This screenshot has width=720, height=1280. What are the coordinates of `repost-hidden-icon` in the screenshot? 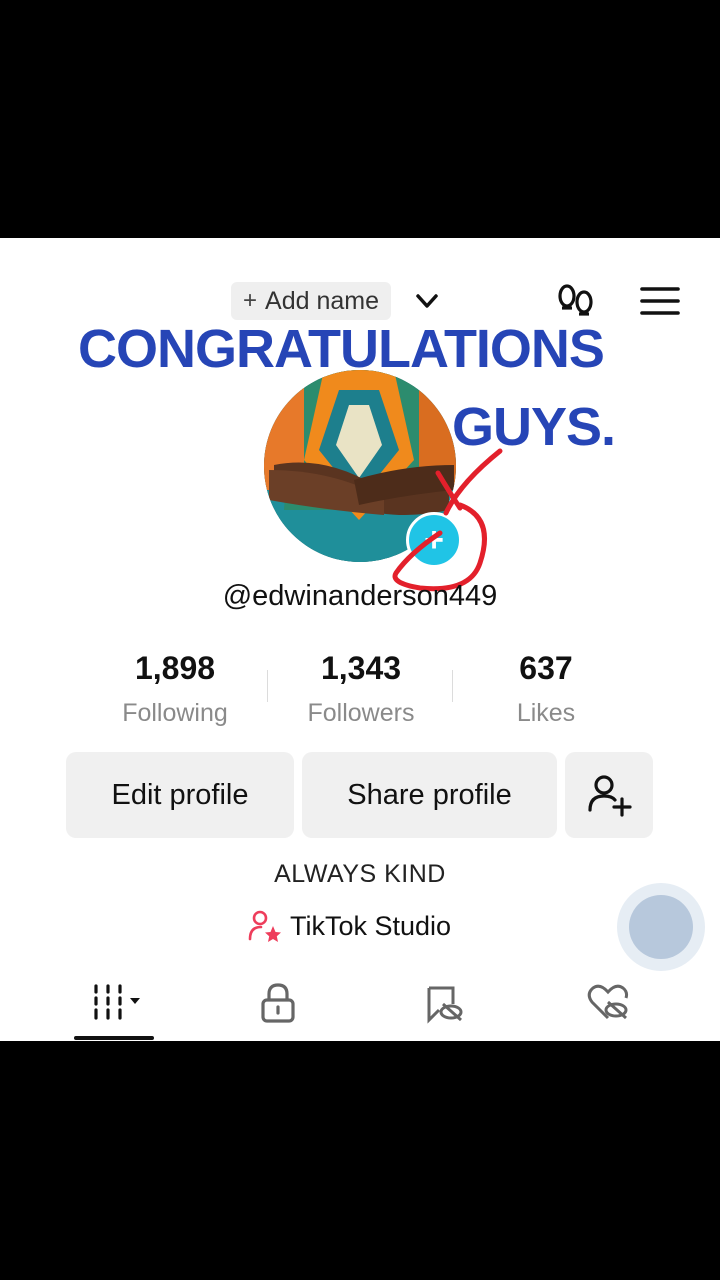 It's located at (445, 1005).